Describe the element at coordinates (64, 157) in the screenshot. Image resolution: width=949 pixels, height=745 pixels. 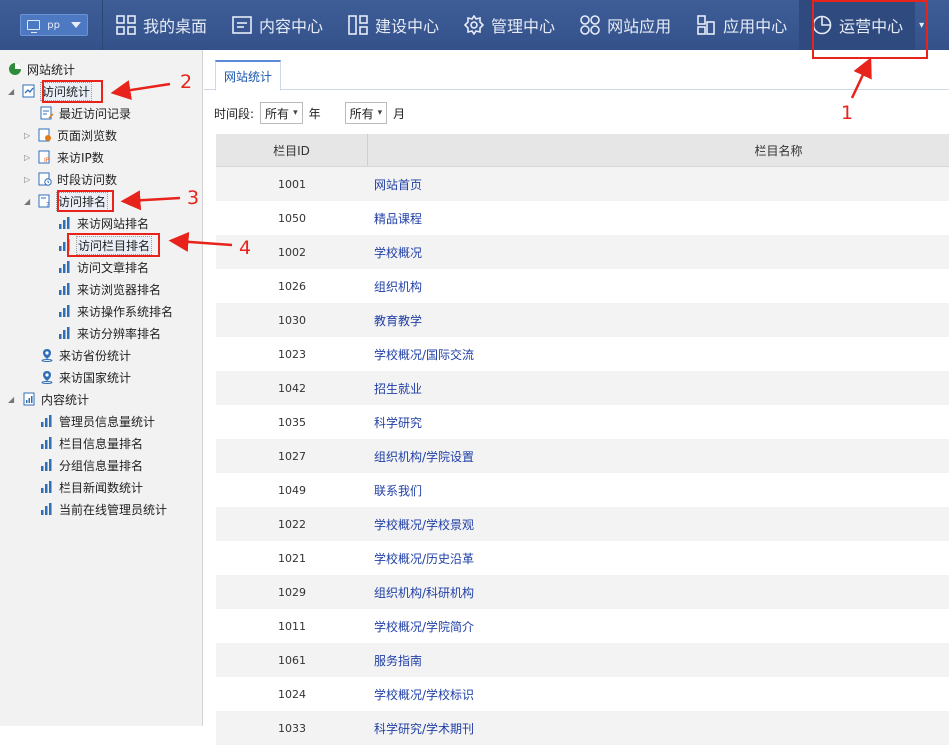
I see `tree-ip: ▷ IP 来访IP数` at that location.